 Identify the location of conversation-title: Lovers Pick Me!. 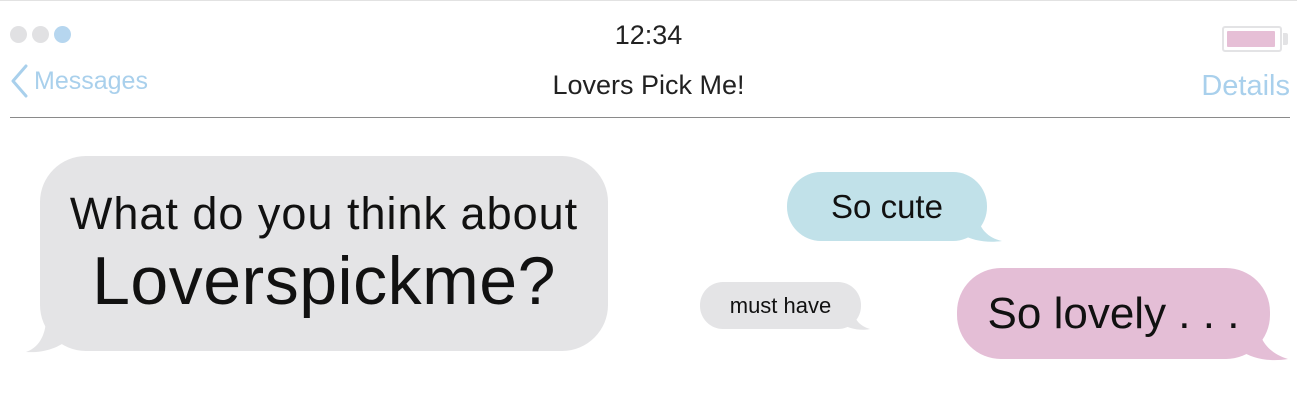
(648, 85).